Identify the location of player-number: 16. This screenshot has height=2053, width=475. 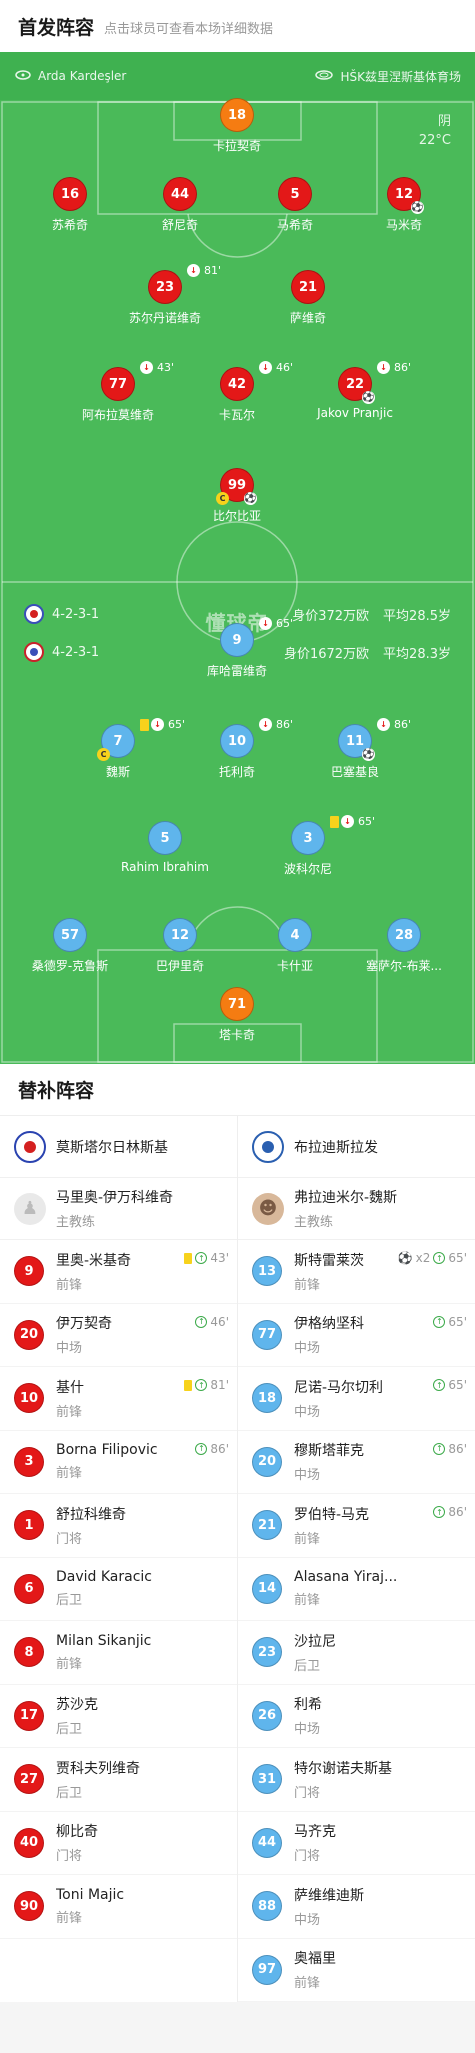
(70, 194).